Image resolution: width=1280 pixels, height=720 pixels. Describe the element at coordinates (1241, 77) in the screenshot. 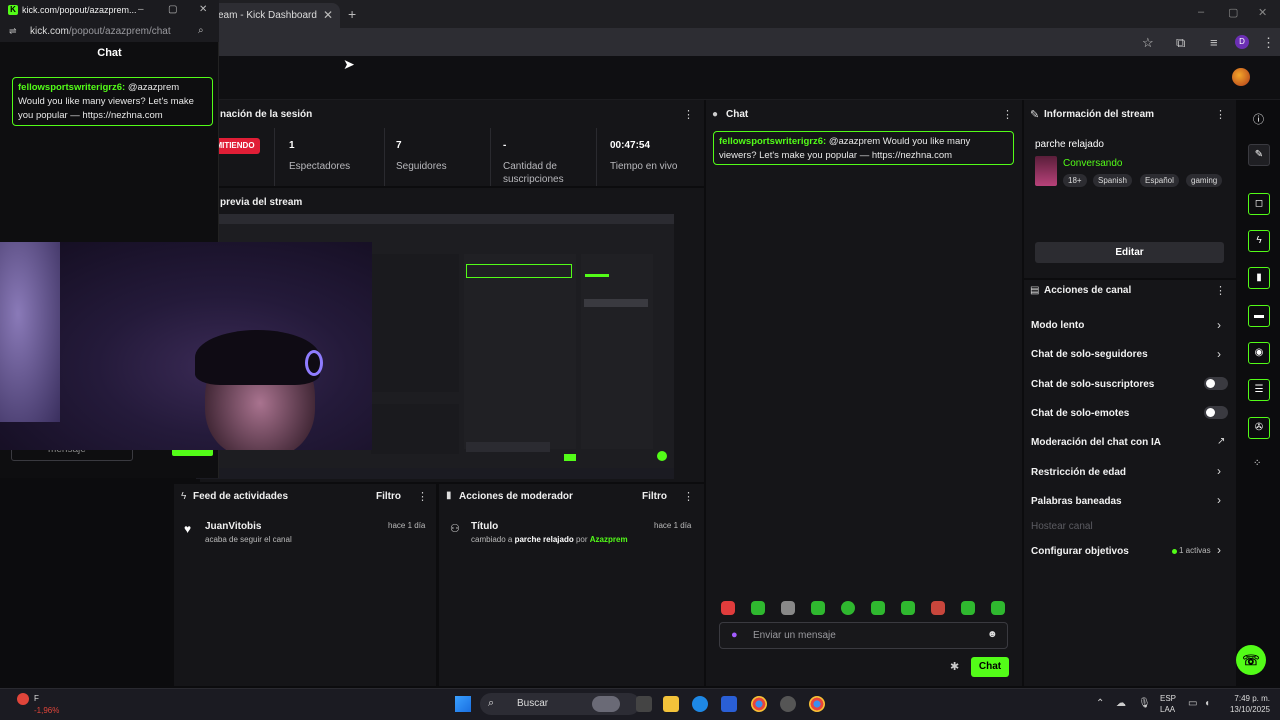

I see `user-avatar` at that location.